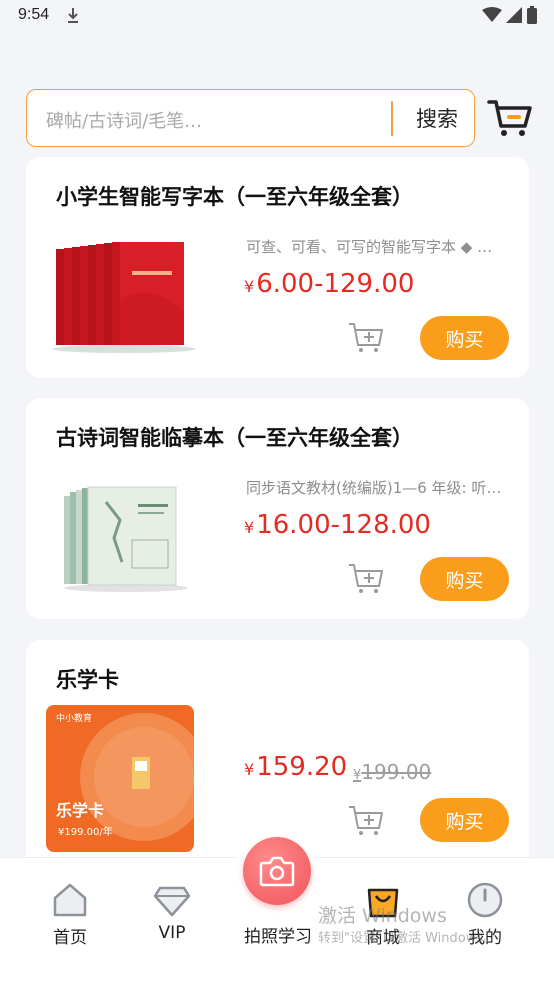 The width and height of the screenshot is (554, 984). I want to click on status-icons, so click(510, 15).